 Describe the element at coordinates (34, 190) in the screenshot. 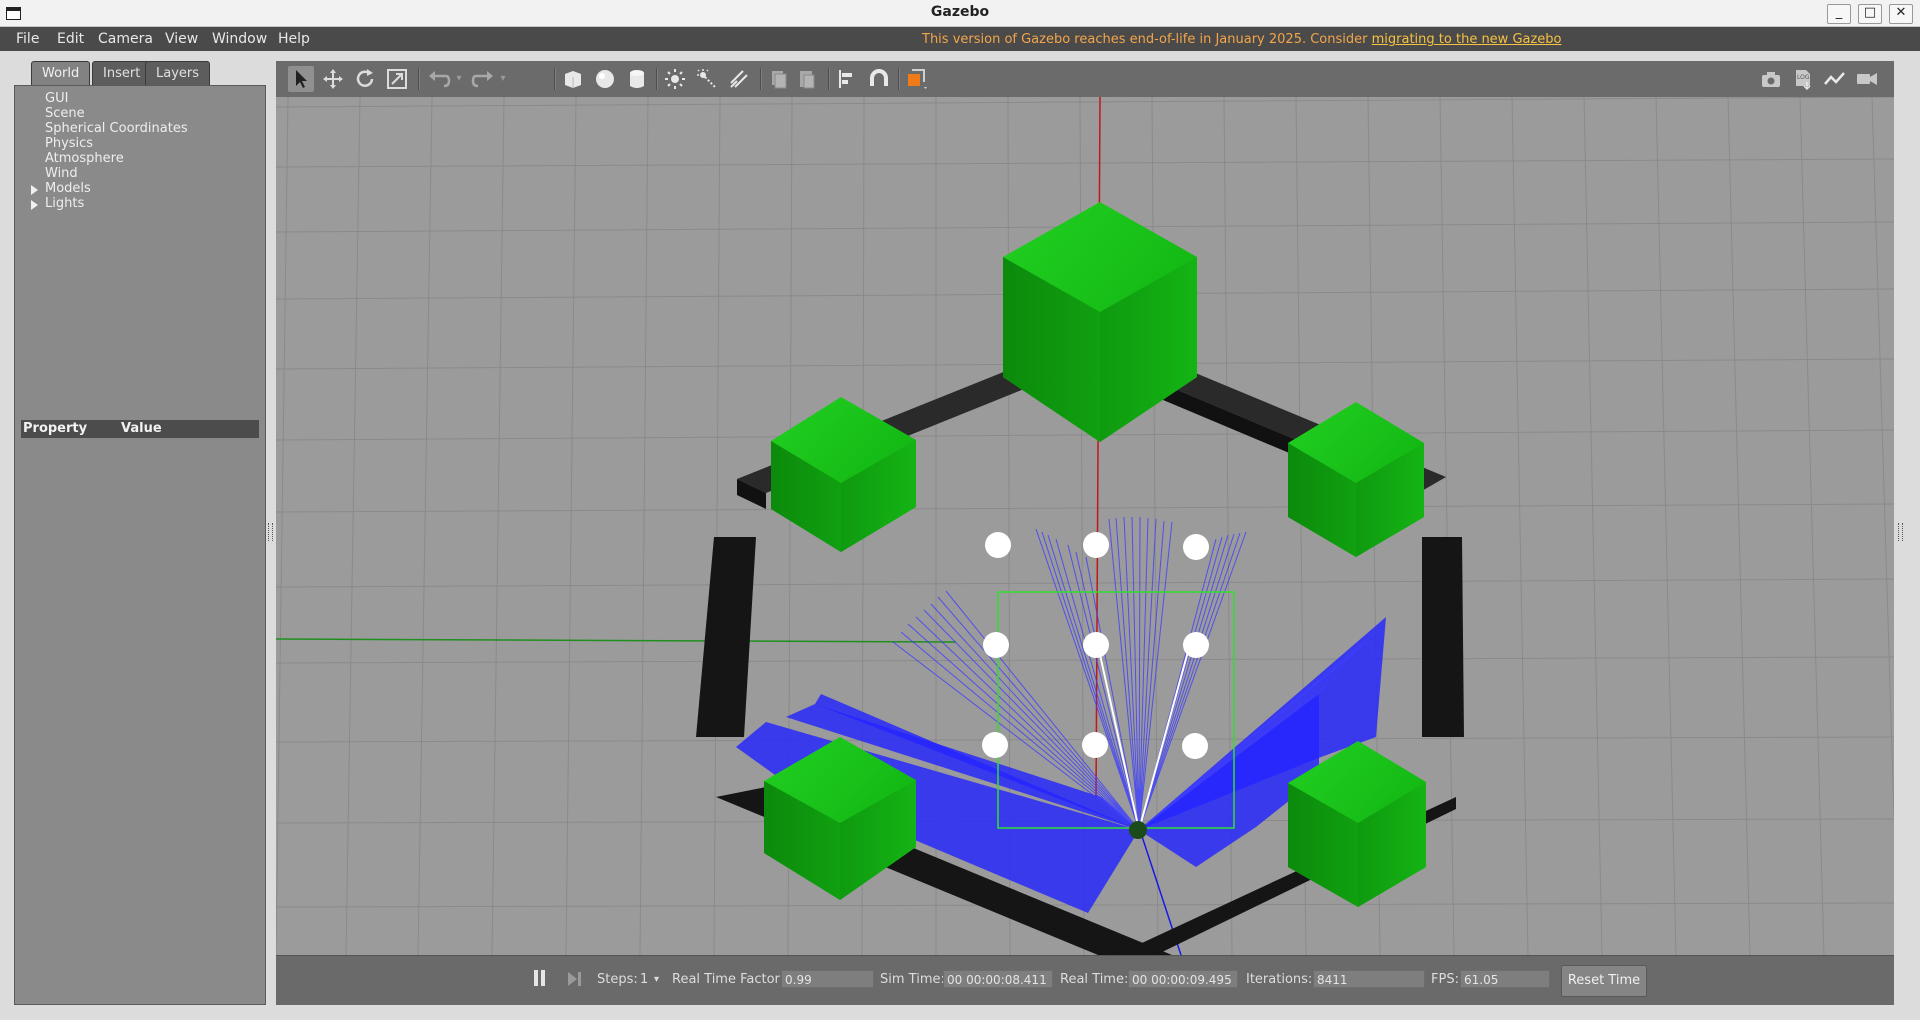

I see `expand-models-icon` at that location.